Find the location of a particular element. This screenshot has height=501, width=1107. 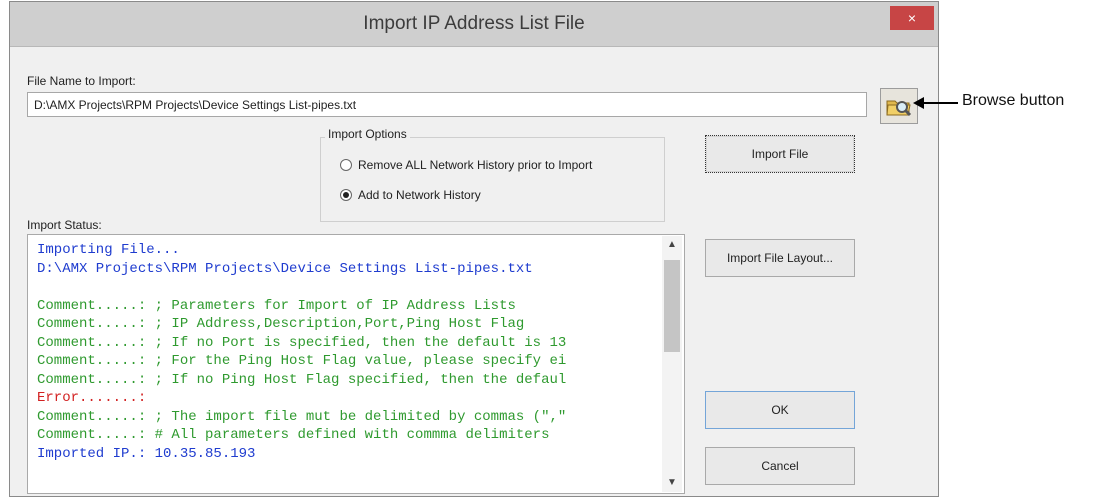

import-options-group is located at coordinates (492, 179).